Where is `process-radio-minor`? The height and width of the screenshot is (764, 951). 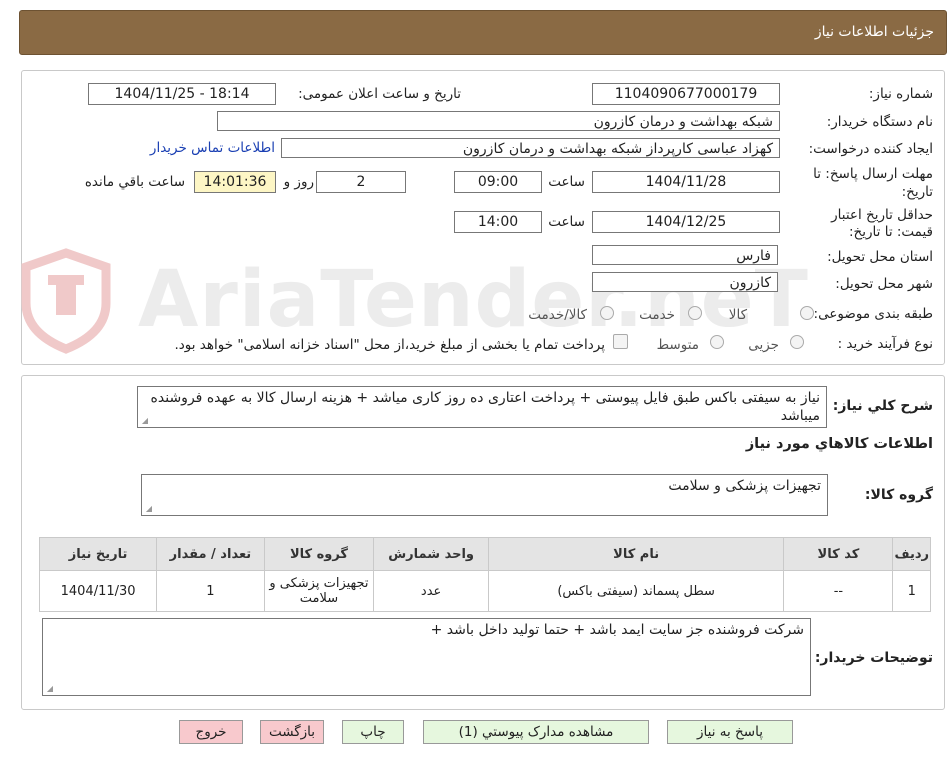 process-radio-minor is located at coordinates (797, 342).